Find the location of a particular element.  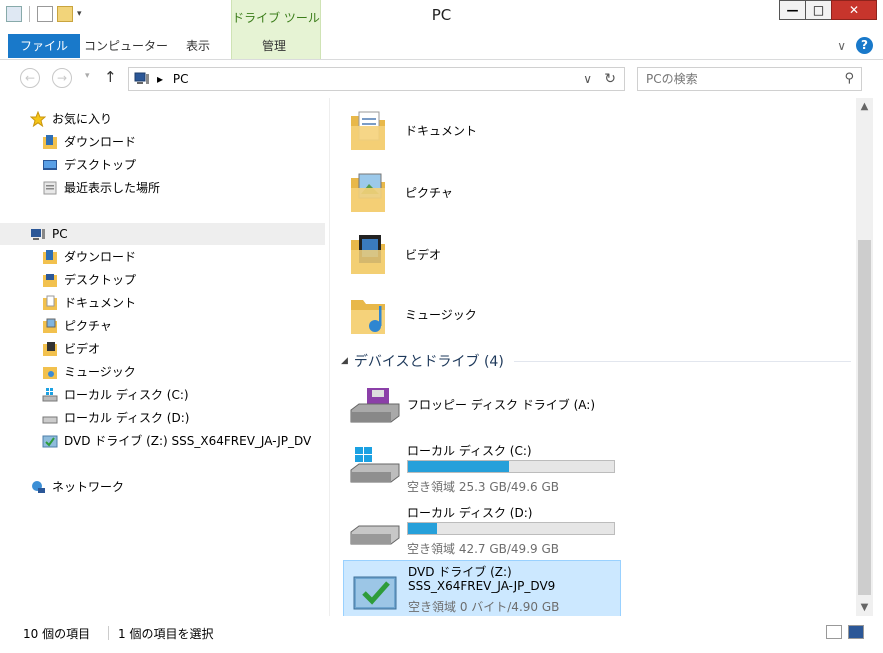

nav-favorites: お気に入り is located at coordinates (71, 119).